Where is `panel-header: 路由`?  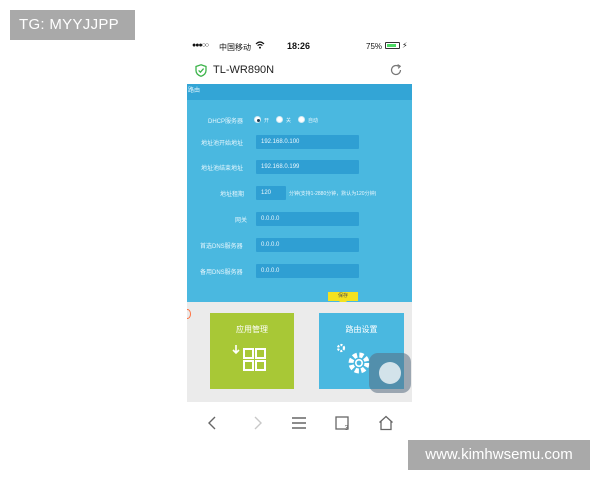
panel-header: 路由 is located at coordinates (299, 92).